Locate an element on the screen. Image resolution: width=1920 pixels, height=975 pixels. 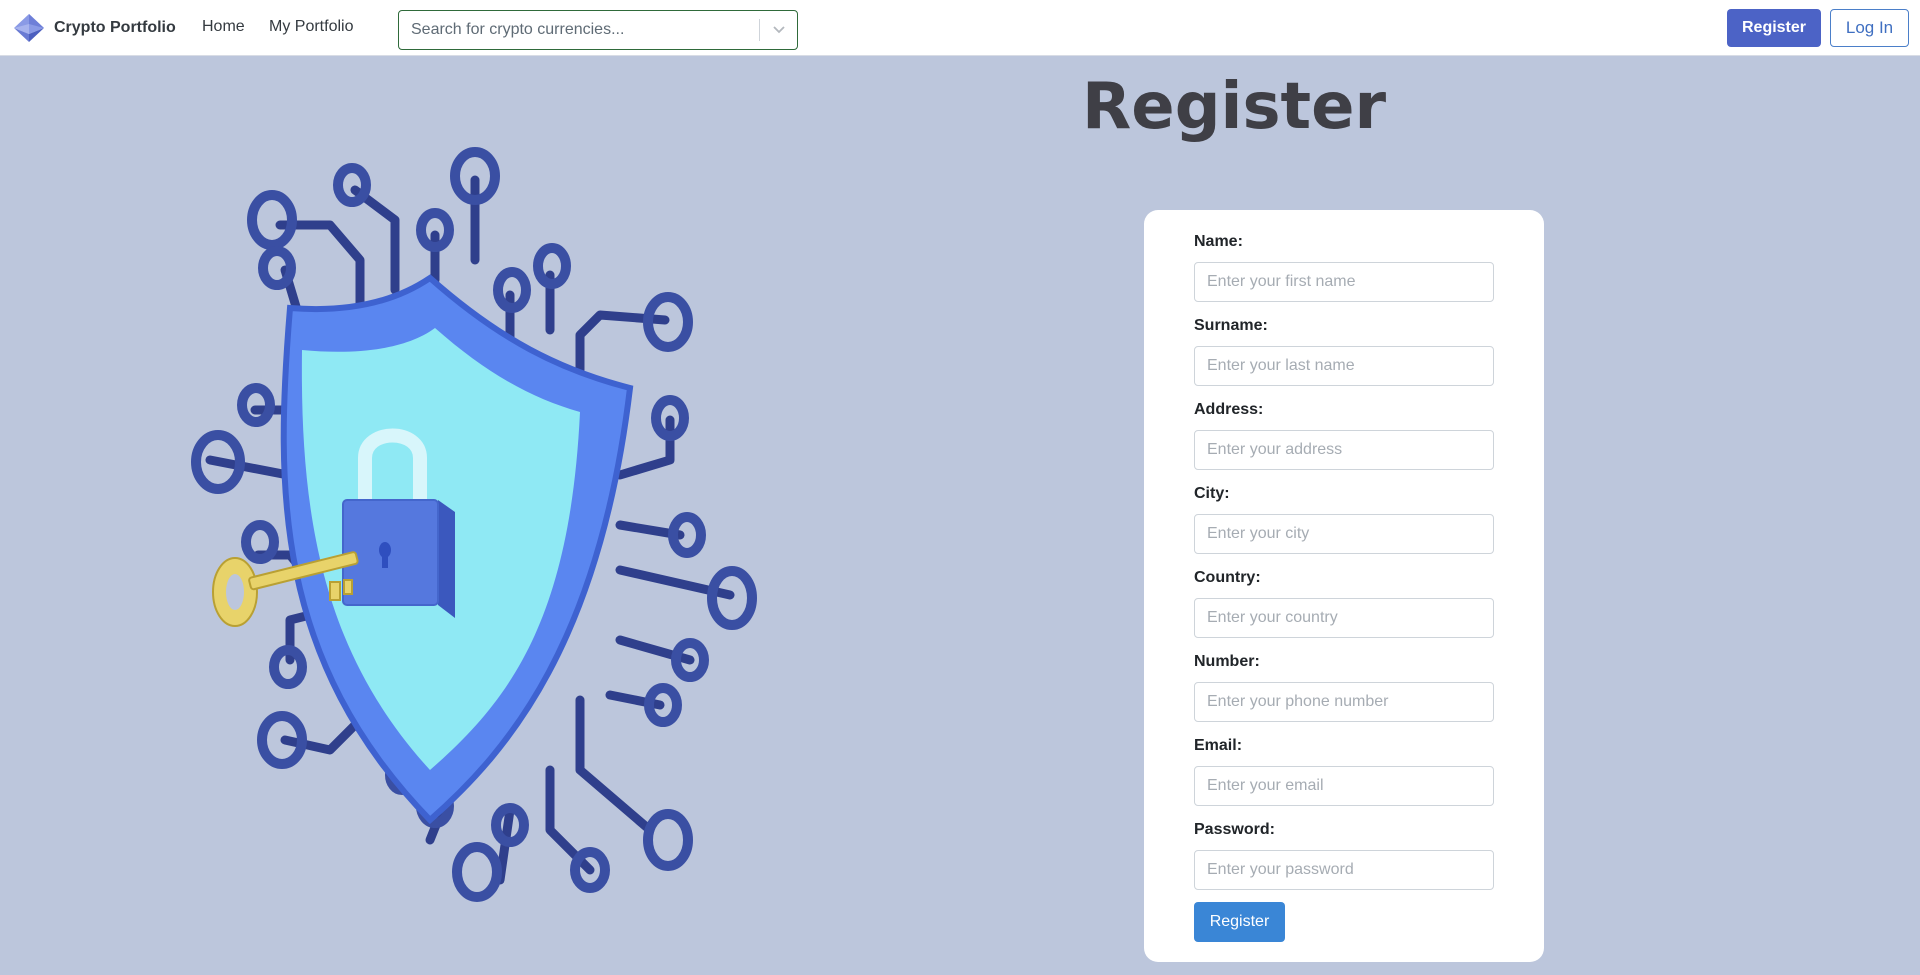
chevron-down-icon is located at coordinates (779, 30).